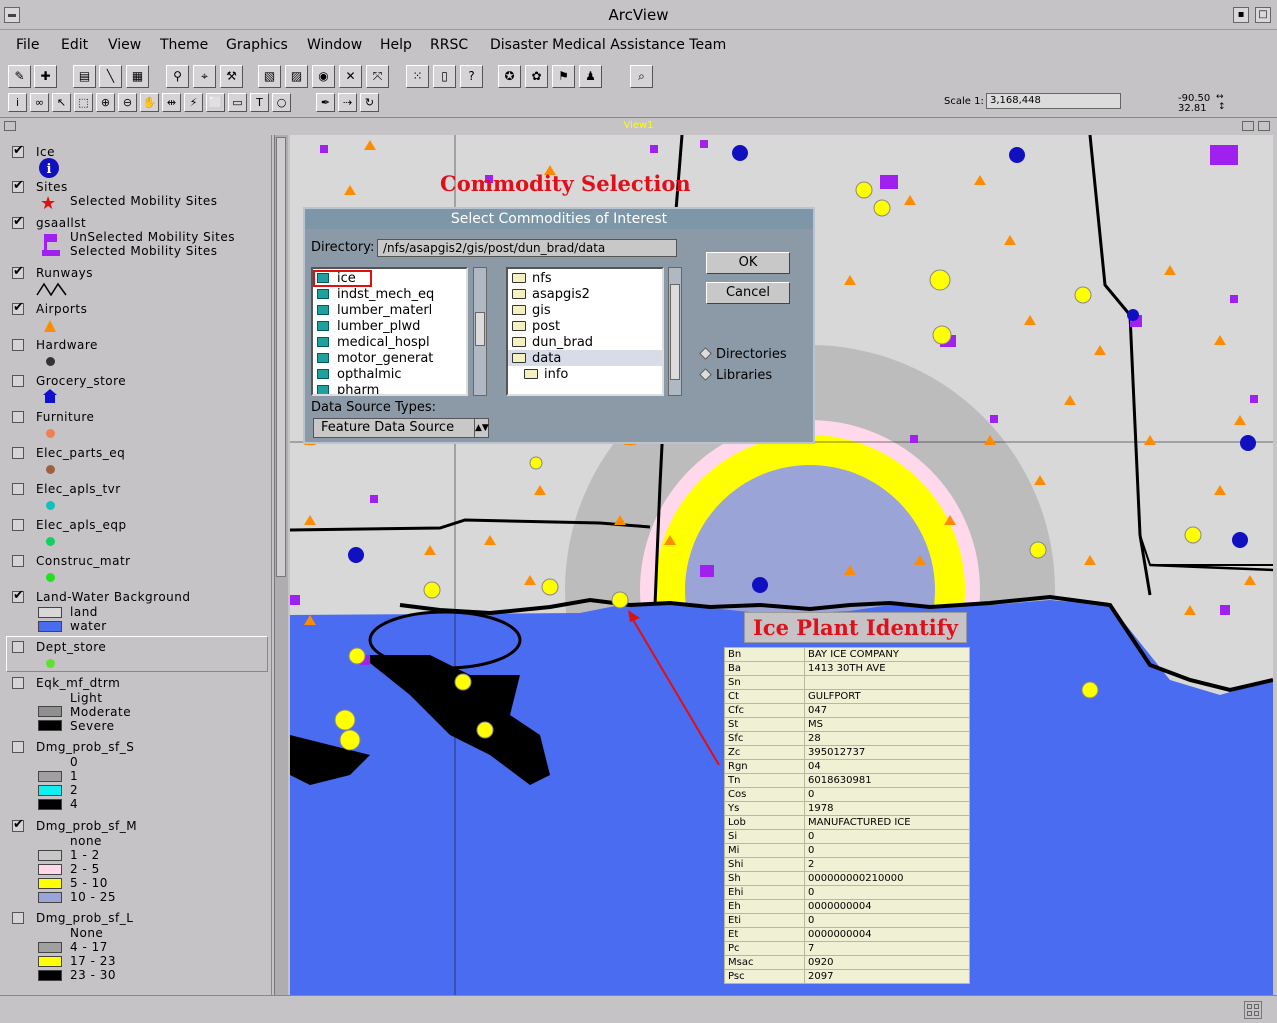 This screenshot has height=1023, width=1277. What do you see at coordinates (27, 45) in the screenshot?
I see `menu-file: File` at bounding box center [27, 45].